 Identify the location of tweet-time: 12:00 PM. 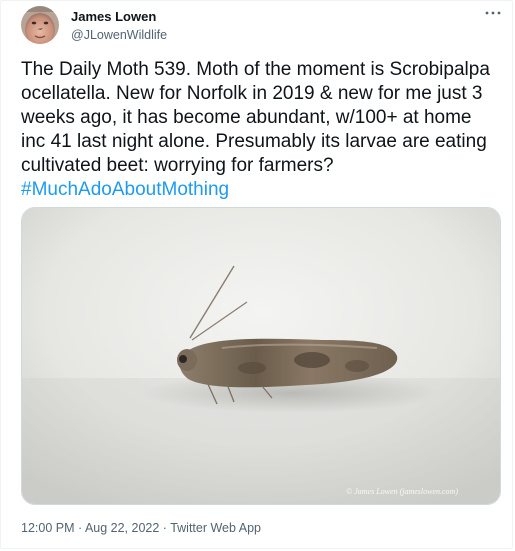
(48, 528).